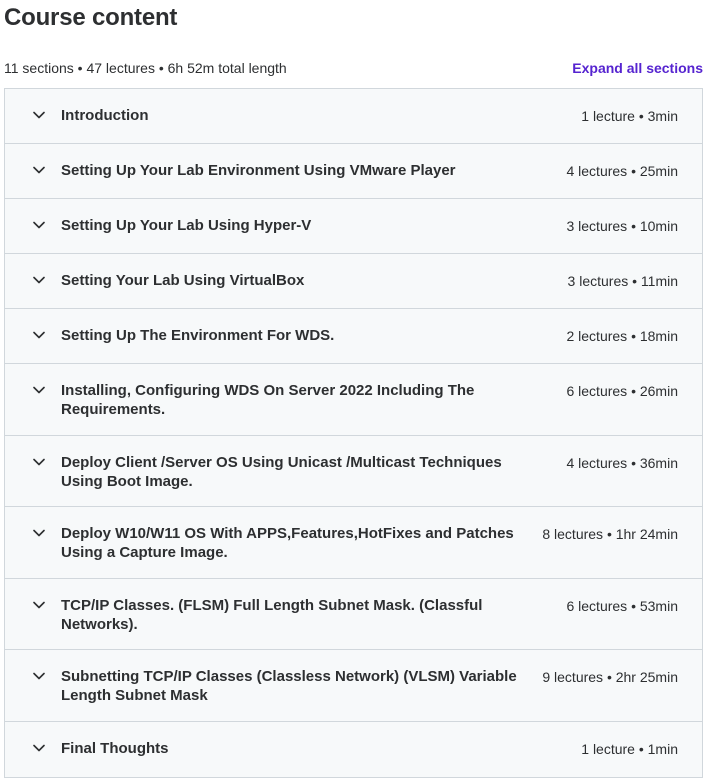 The height and width of the screenshot is (784, 710). I want to click on section-meta: 1 lecture • 3min, so click(629, 116).